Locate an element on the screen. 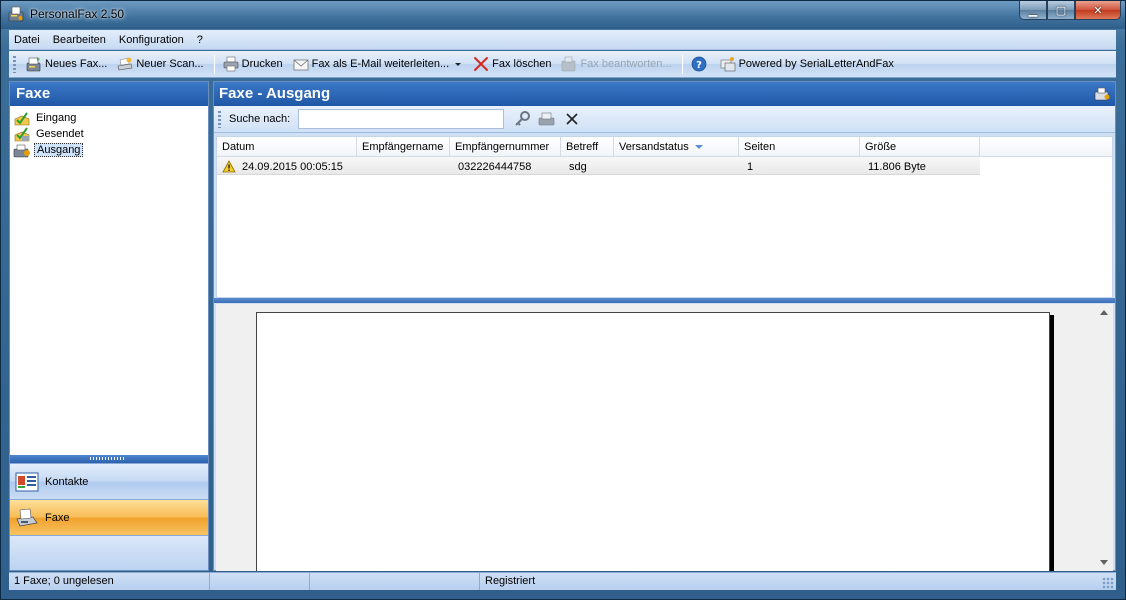  powered-by-link: Powered by SerialLetterAndFax is located at coordinates (807, 64).